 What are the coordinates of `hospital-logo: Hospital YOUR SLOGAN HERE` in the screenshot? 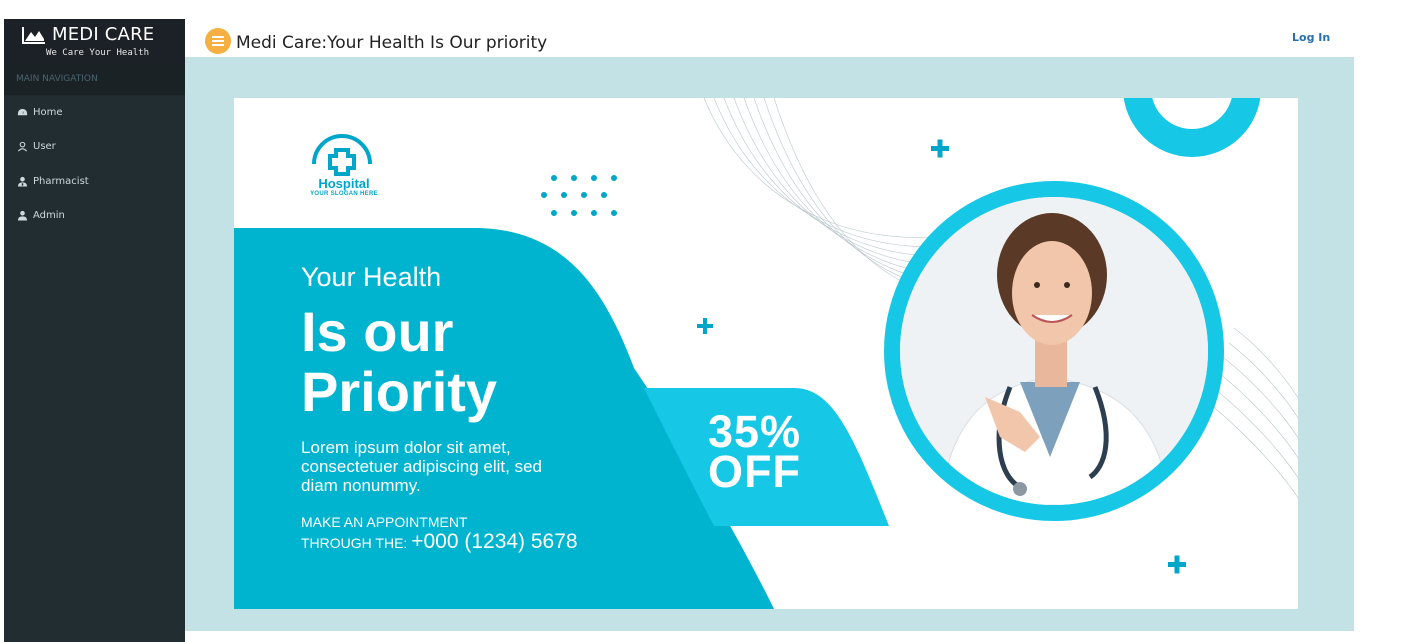 It's located at (344, 186).